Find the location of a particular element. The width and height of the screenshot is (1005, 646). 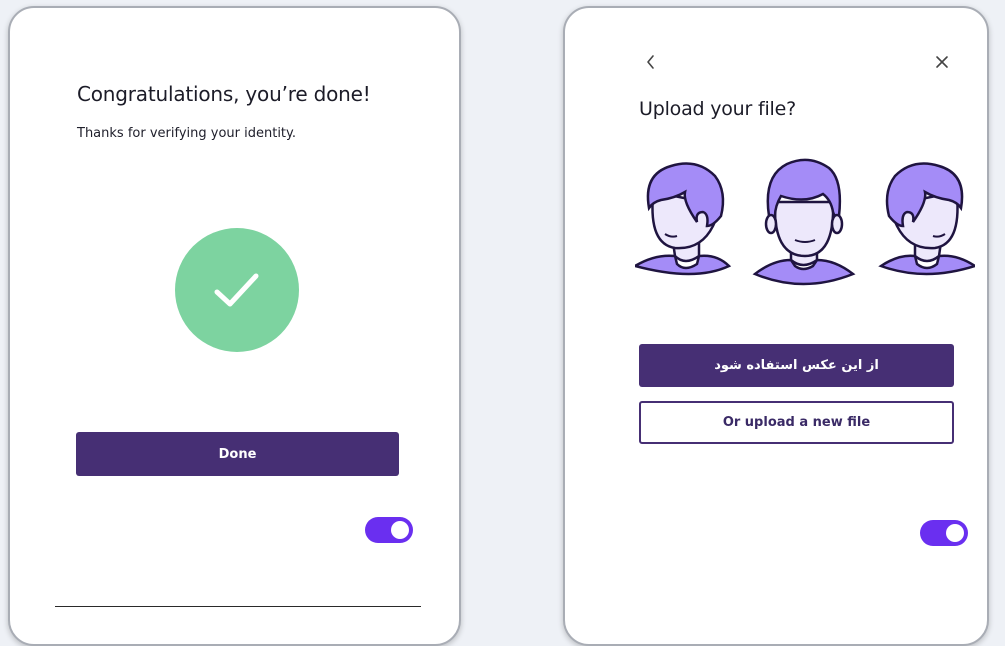

success-checkmark-icon is located at coordinates (237, 290).